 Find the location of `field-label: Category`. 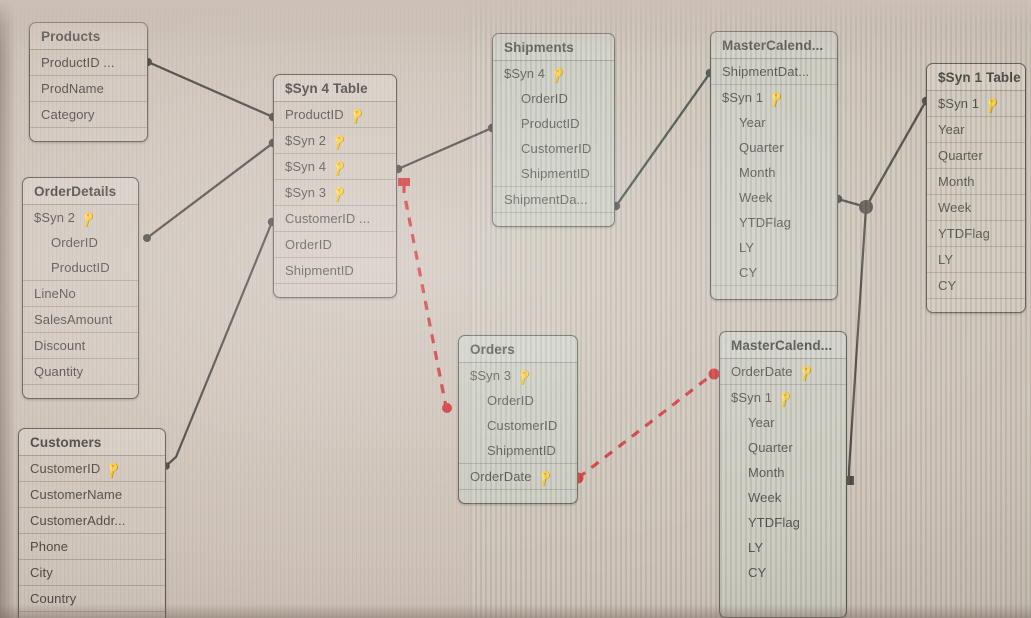

field-label: Category is located at coordinates (68, 114).